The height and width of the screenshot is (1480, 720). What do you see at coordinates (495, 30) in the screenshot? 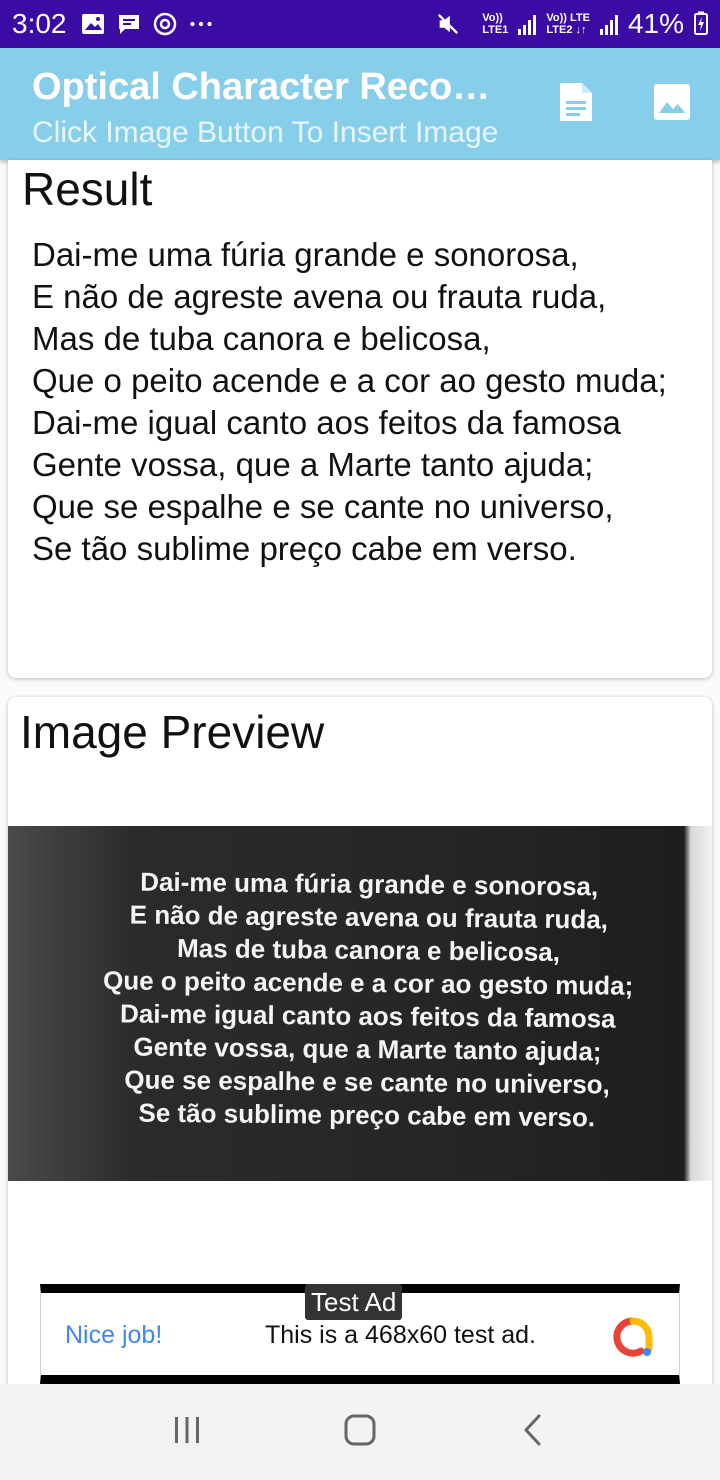
I see `sim1-lte-label: LTE1` at bounding box center [495, 30].